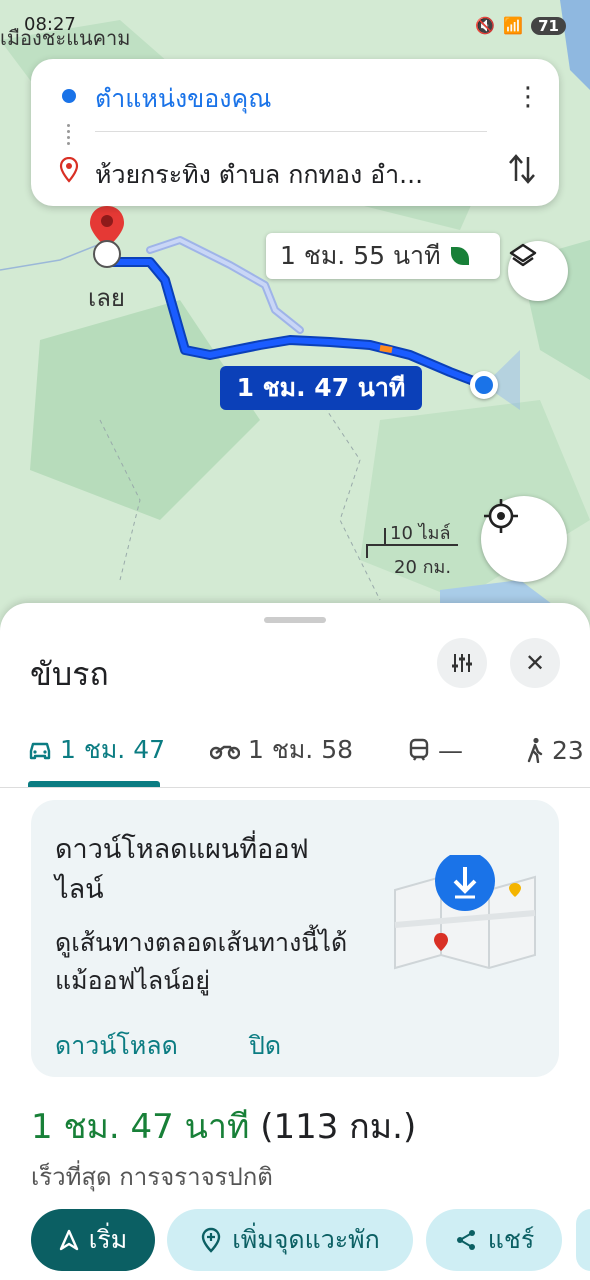 The height and width of the screenshot is (1280, 590). I want to click on add-stop-button: เพิ่มจุดแวะพัก, so click(290, 1240).